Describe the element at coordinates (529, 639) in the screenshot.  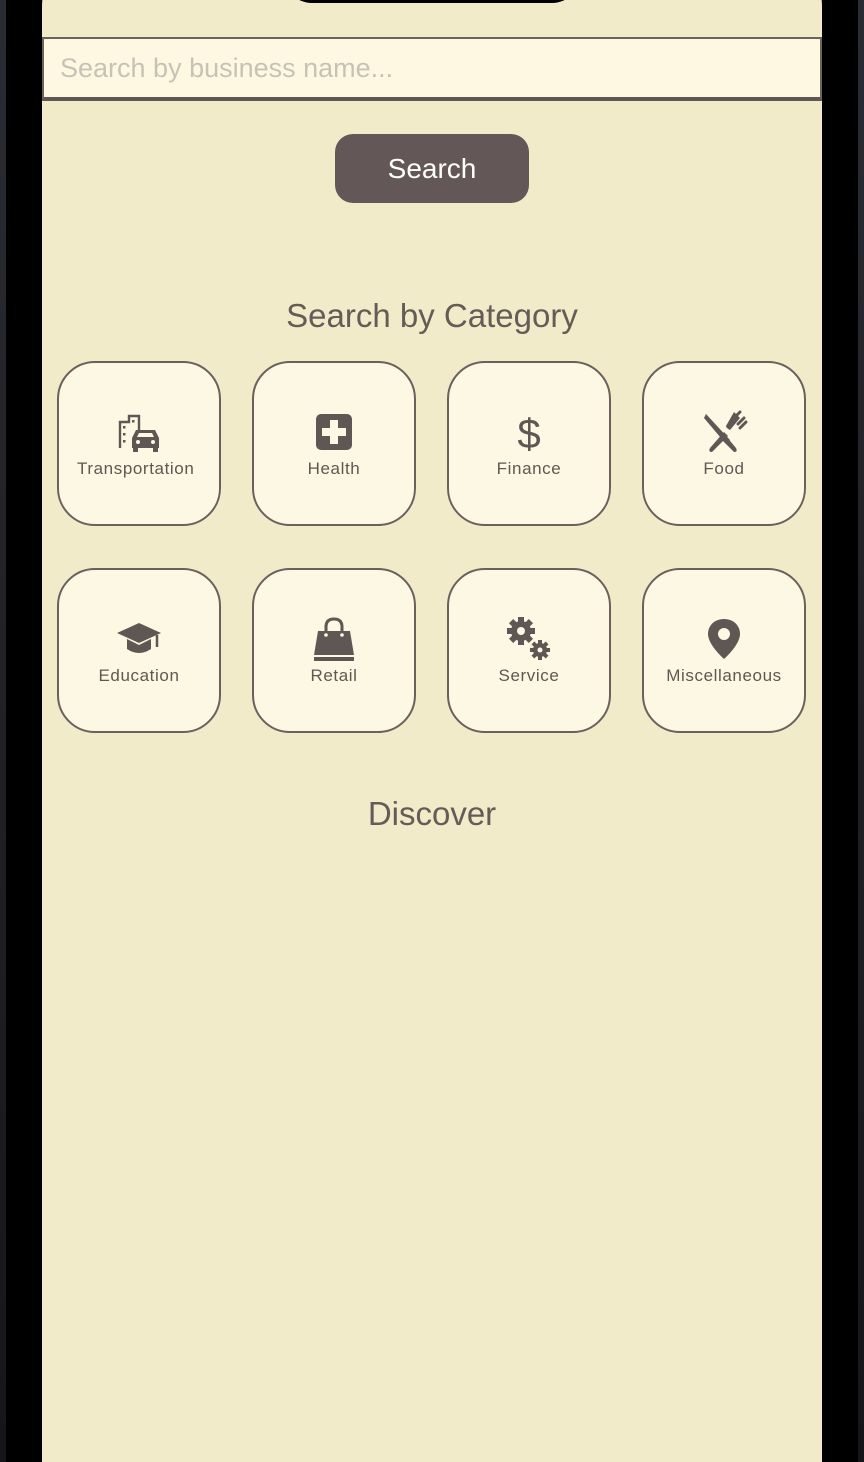
I see `gears-icon` at that location.